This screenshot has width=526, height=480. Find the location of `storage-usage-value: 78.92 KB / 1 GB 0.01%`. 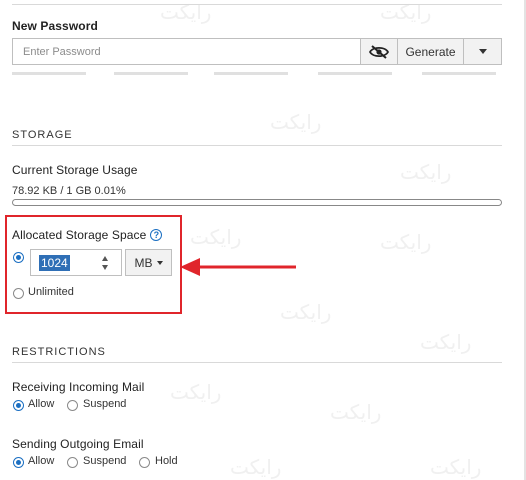

storage-usage-value: 78.92 KB / 1 GB 0.01% is located at coordinates (69, 191).